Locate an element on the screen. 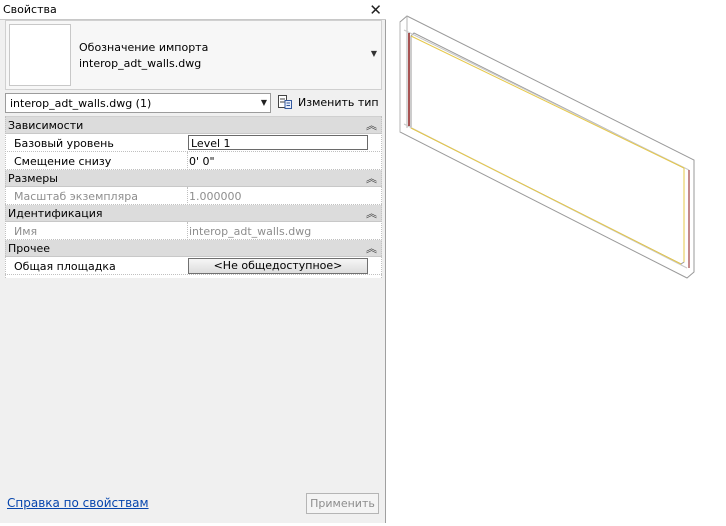 Image resolution: width=726 pixels, height=526 pixels. base-level-field: Level 1 is located at coordinates (278, 142).